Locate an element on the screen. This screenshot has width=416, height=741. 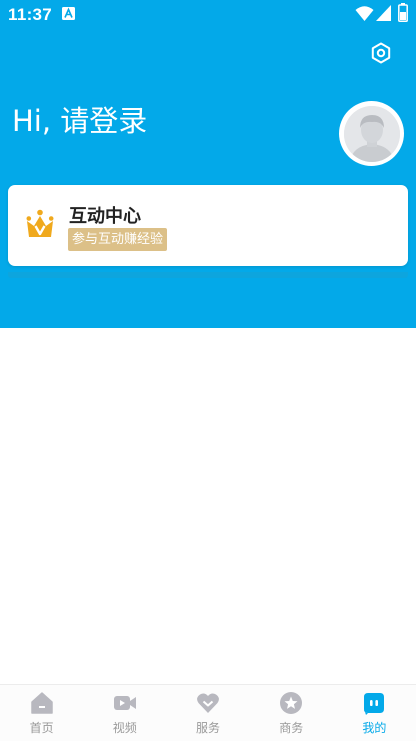
card-badge: 参与互动赚经验 is located at coordinates (118, 239).